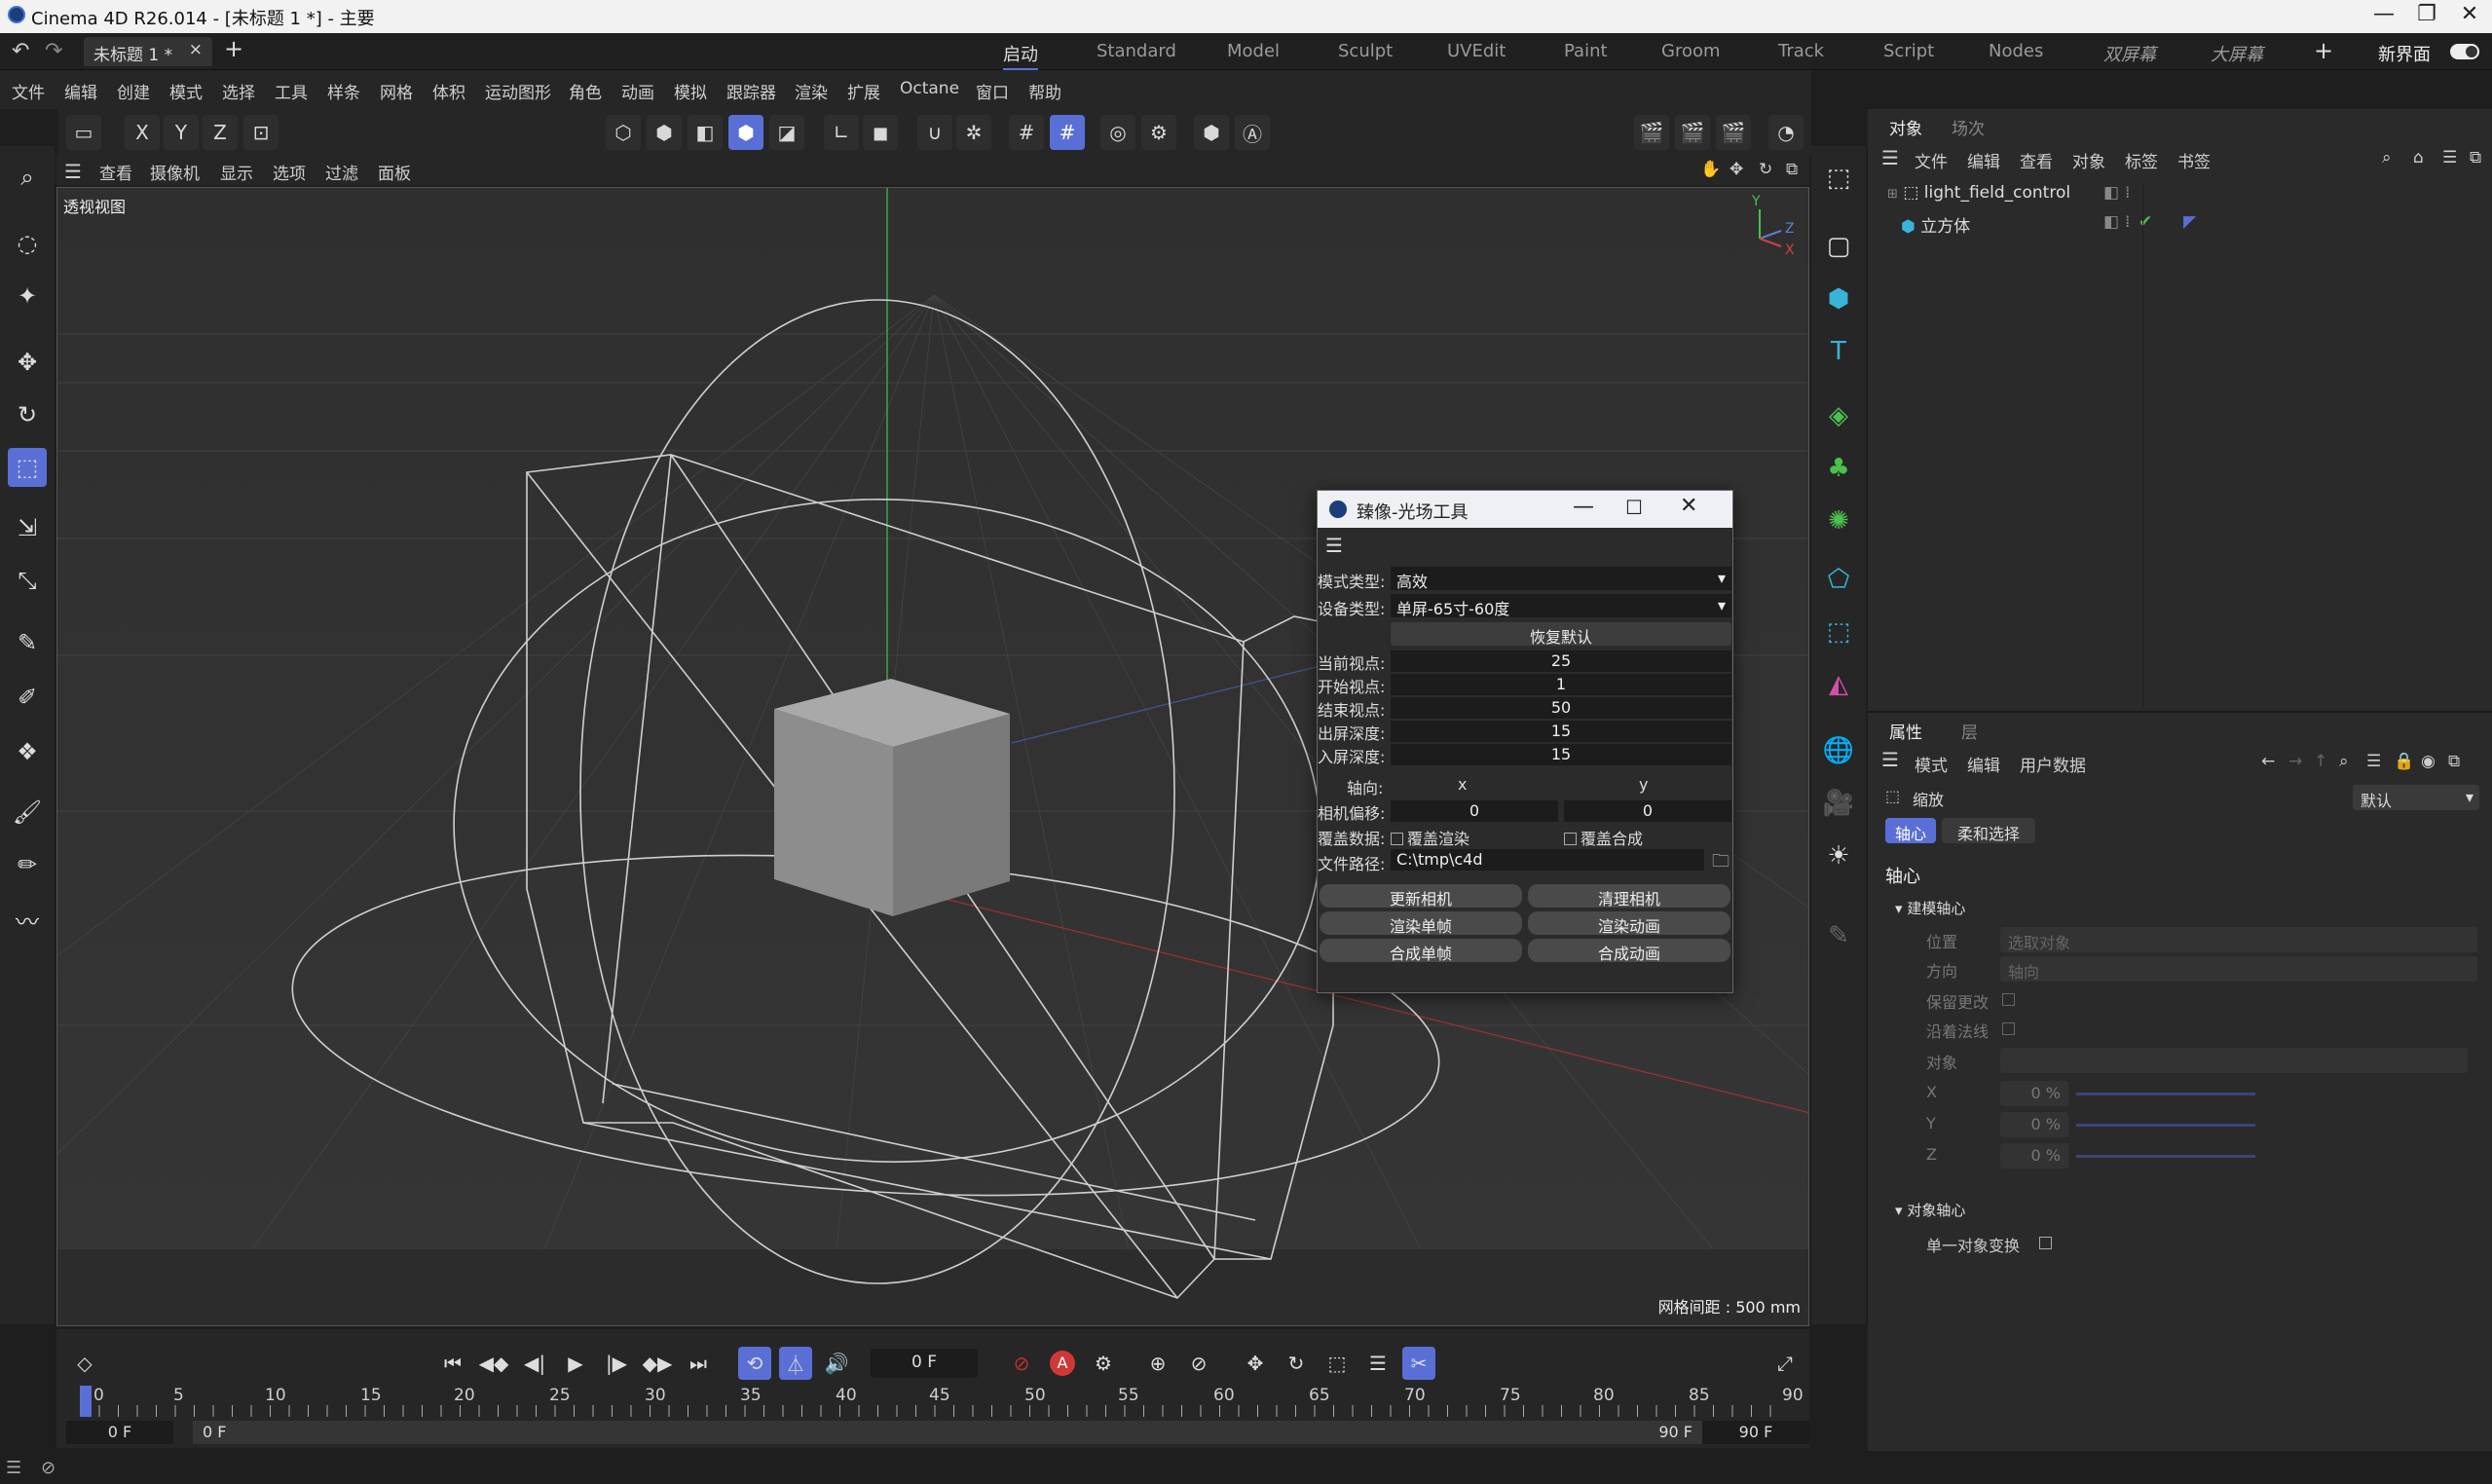 This screenshot has width=2492, height=1484. What do you see at coordinates (1838, 521) in the screenshot?
I see `effector-icon: ✺` at bounding box center [1838, 521].